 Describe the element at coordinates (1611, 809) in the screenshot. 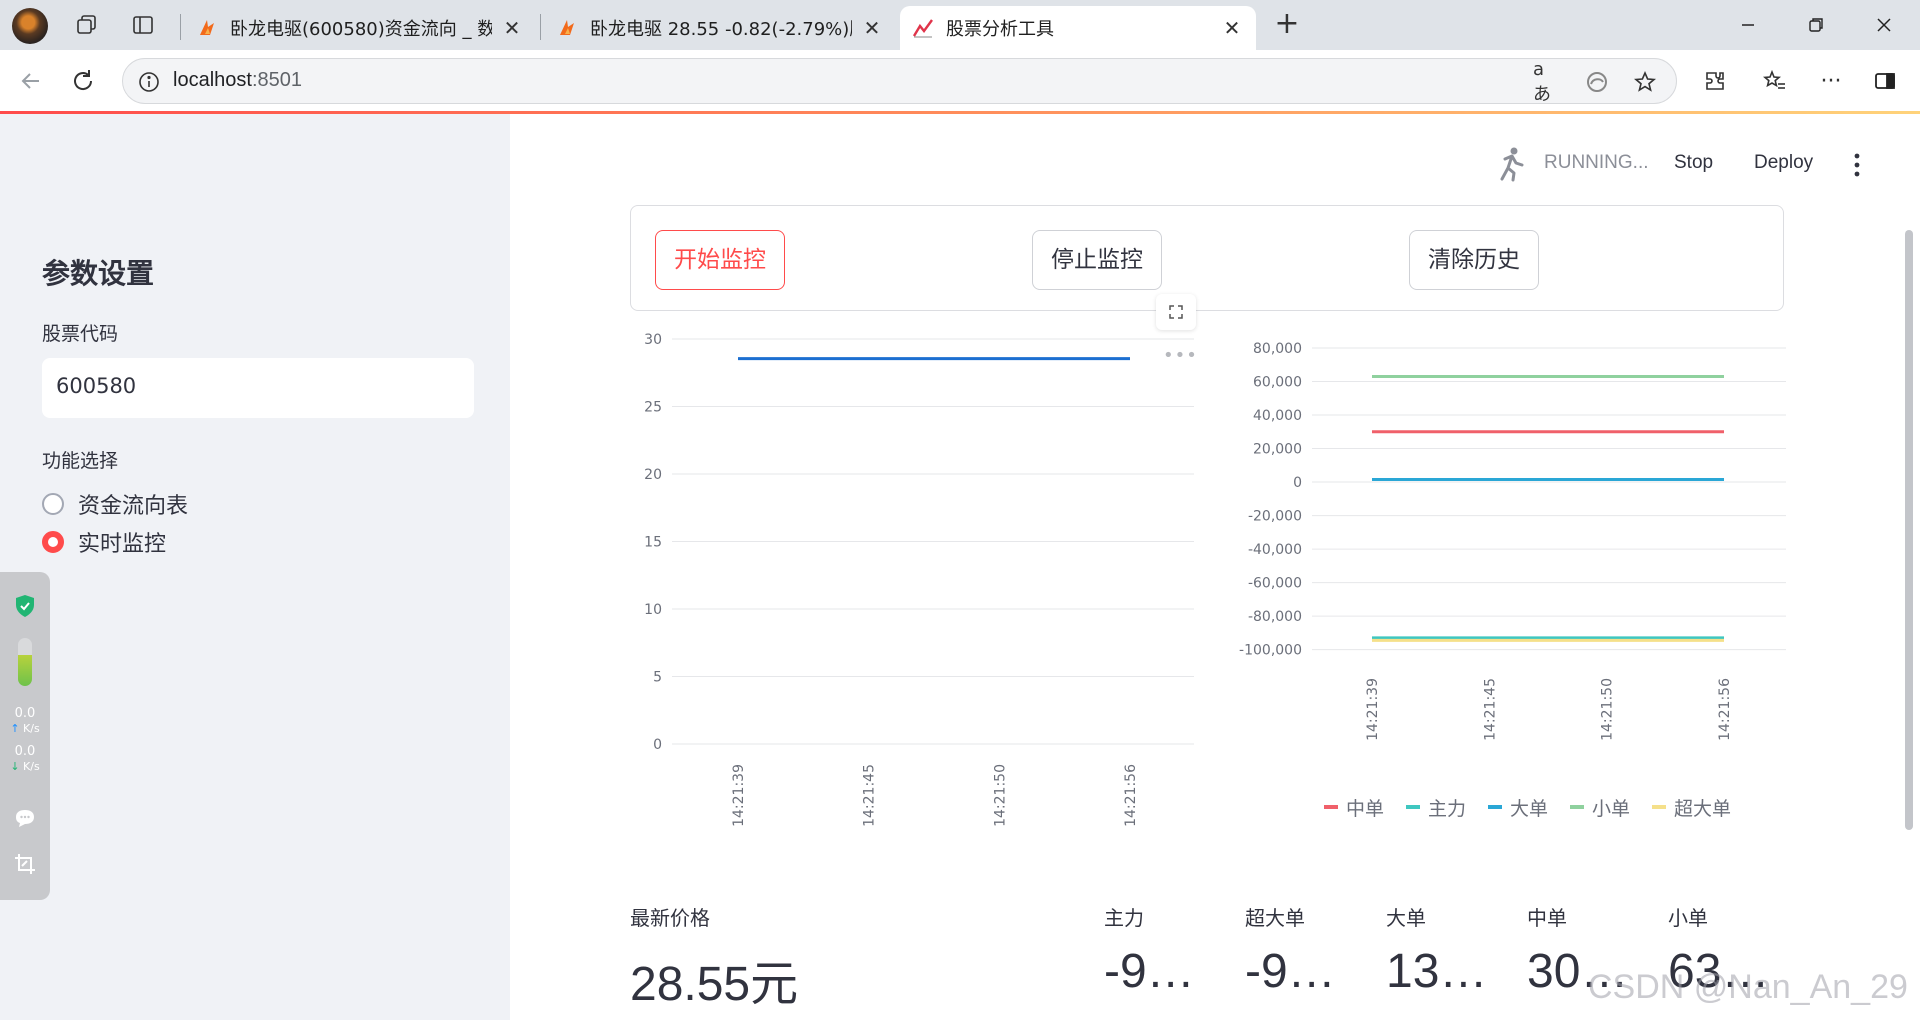

I see `legend-label: 小单` at that location.